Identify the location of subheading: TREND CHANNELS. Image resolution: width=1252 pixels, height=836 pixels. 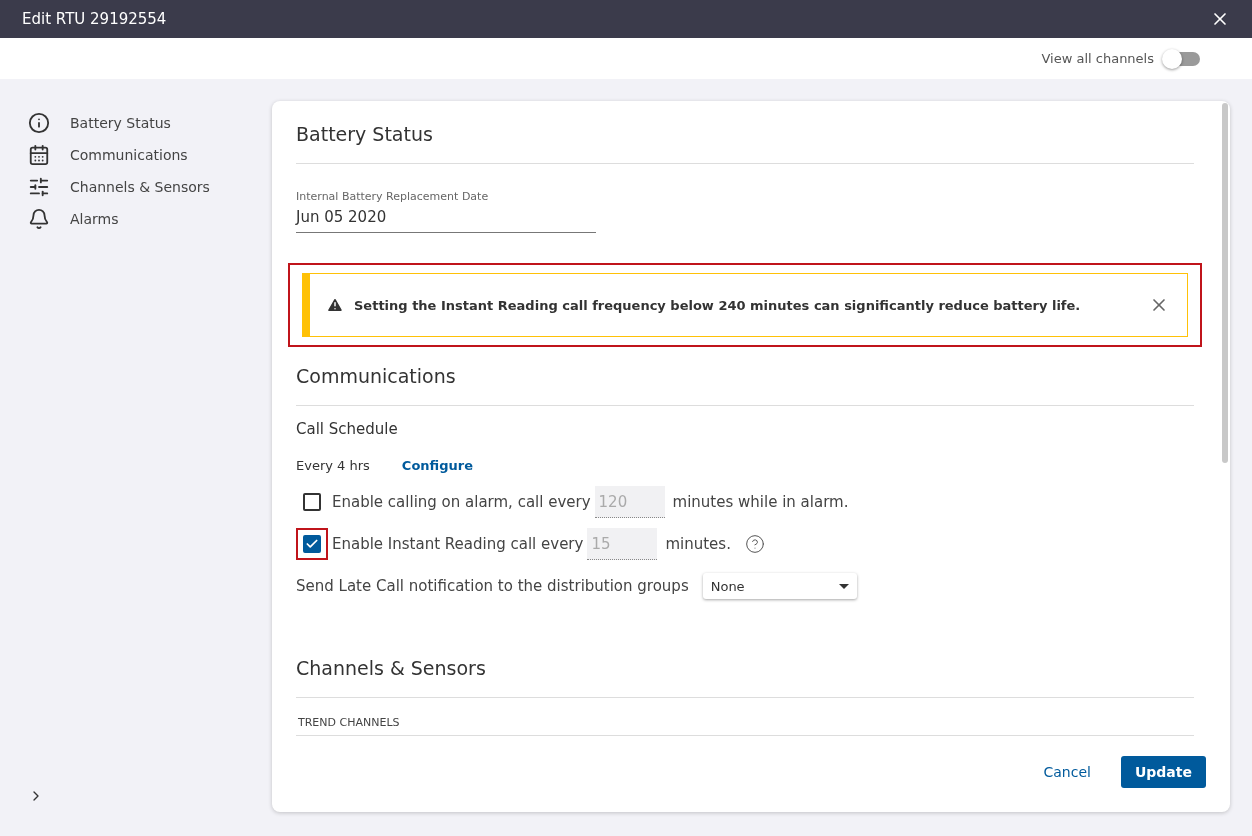
(745, 717).